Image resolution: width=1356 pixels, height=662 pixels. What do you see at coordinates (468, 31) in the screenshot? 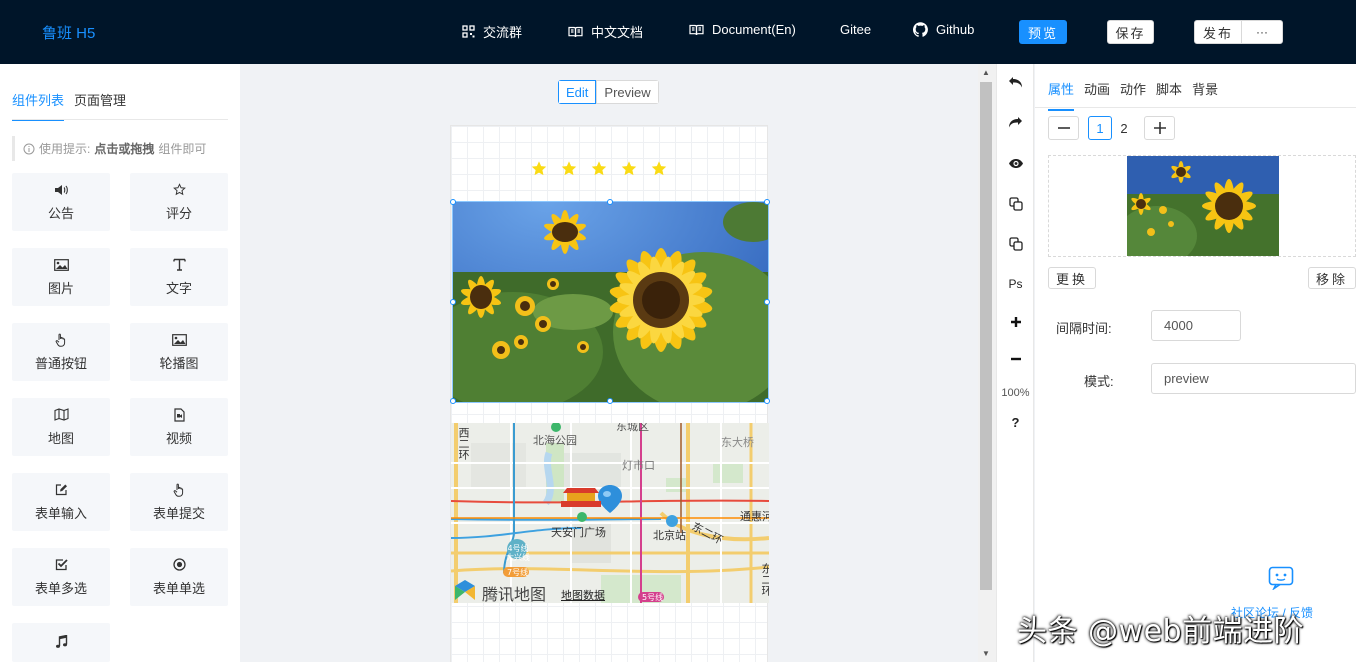
I see `qrcode-icon` at bounding box center [468, 31].